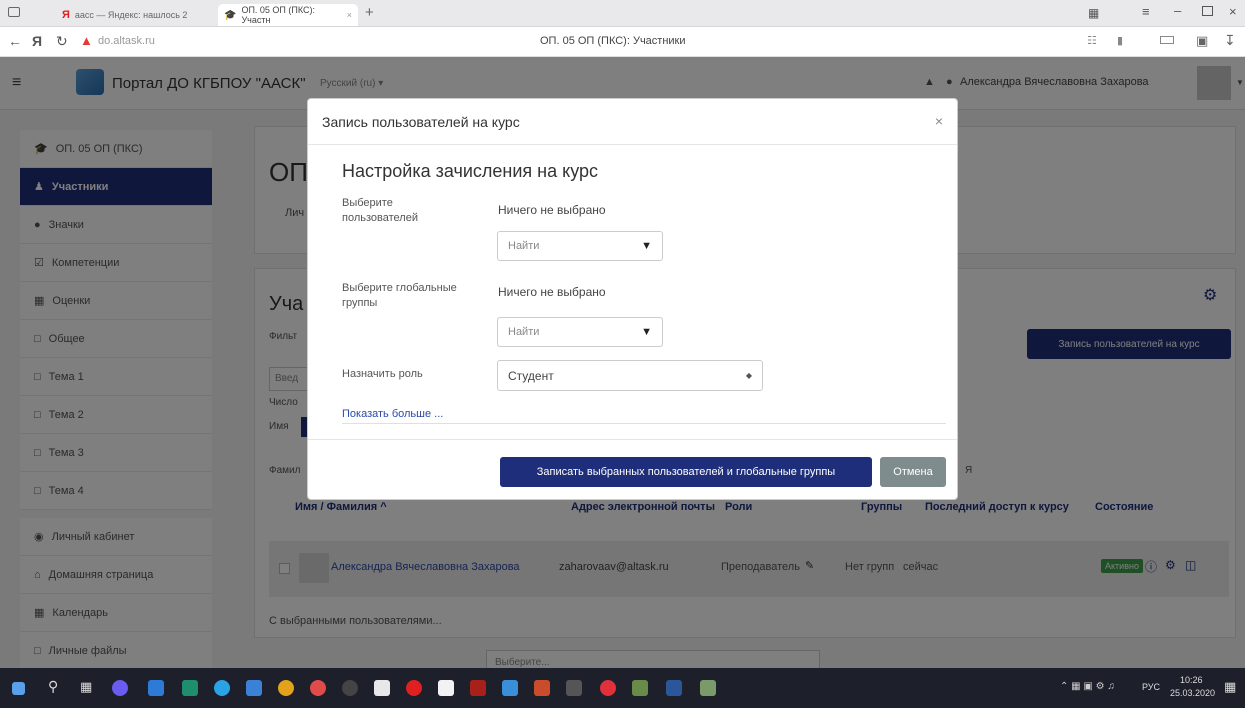 This screenshot has width=1245, height=708. I want to click on notes-icon, so click(446, 688).